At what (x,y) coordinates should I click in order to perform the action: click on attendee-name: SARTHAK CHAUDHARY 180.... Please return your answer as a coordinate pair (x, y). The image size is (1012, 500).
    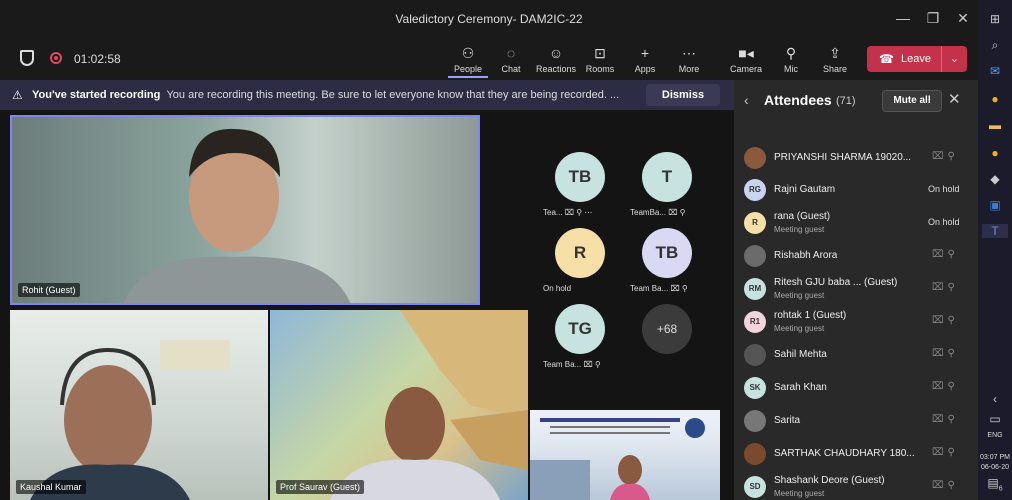
    Looking at the image, I should click on (844, 453).